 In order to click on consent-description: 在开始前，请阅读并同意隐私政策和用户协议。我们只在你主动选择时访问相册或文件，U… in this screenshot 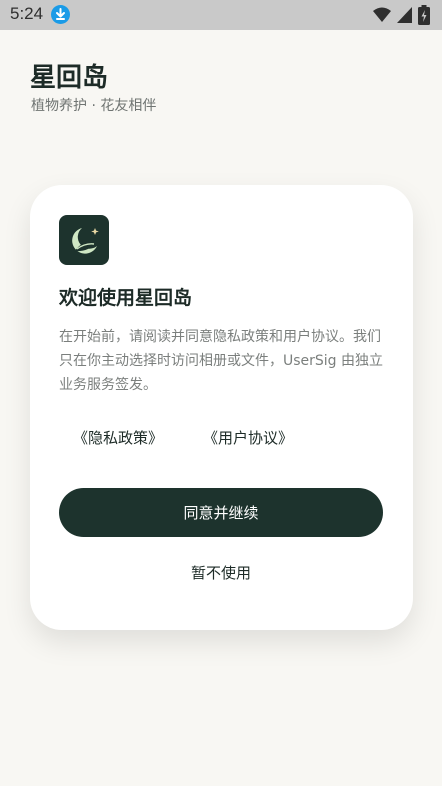, I will do `click(221, 361)`.